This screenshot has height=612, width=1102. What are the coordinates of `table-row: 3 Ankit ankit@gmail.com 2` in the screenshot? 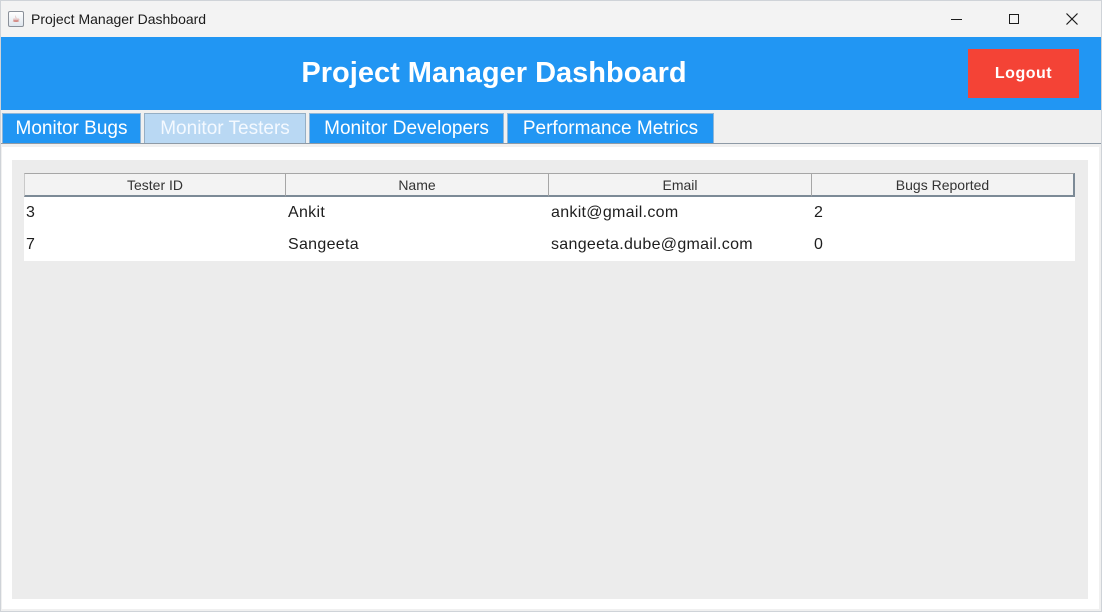 It's located at (549, 213).